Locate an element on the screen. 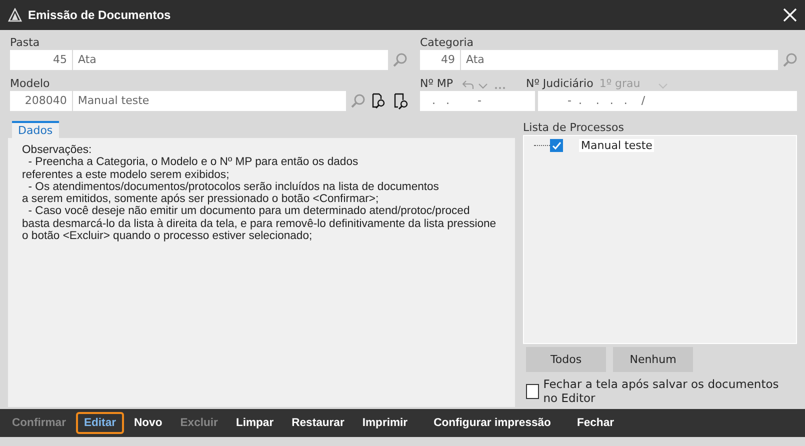 The image size is (805, 446). toolbar-button: Imprimir is located at coordinates (385, 423).